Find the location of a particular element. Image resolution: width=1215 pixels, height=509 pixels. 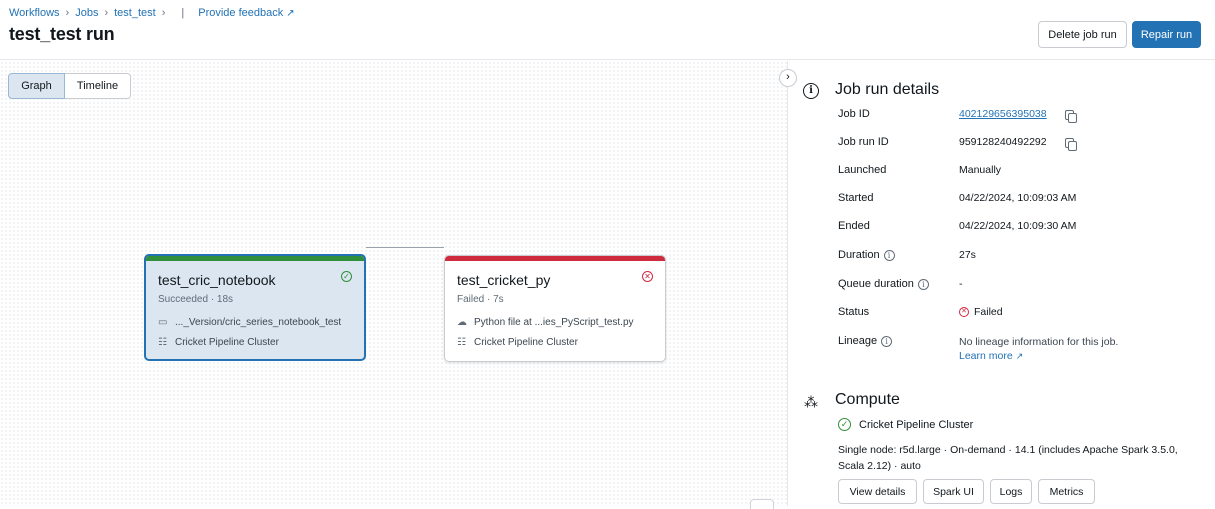

queue-duration-value: - is located at coordinates (961, 284).